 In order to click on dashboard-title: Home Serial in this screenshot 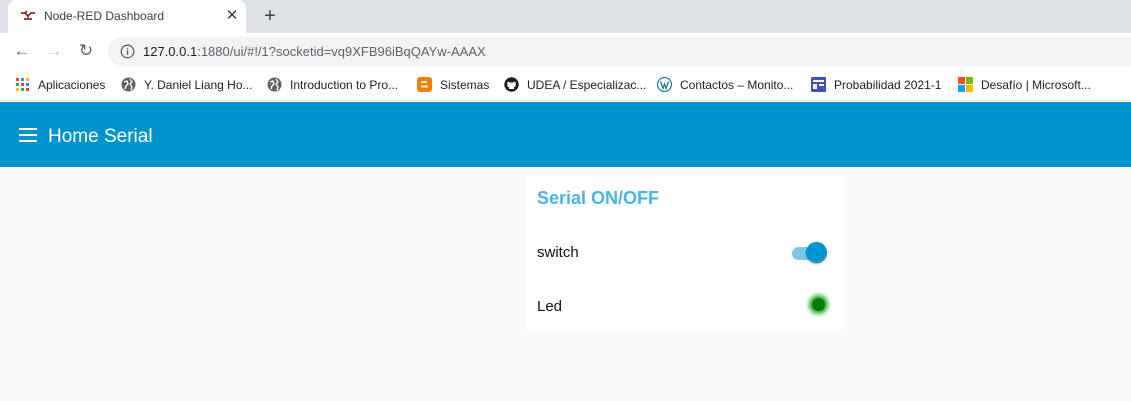, I will do `click(100, 136)`.